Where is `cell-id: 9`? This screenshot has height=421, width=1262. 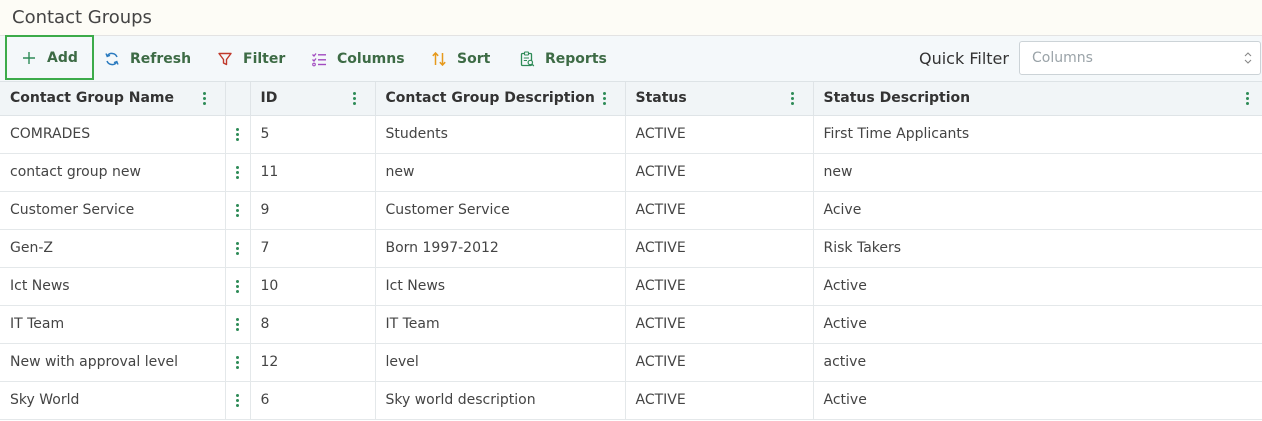 cell-id: 9 is located at coordinates (313, 210).